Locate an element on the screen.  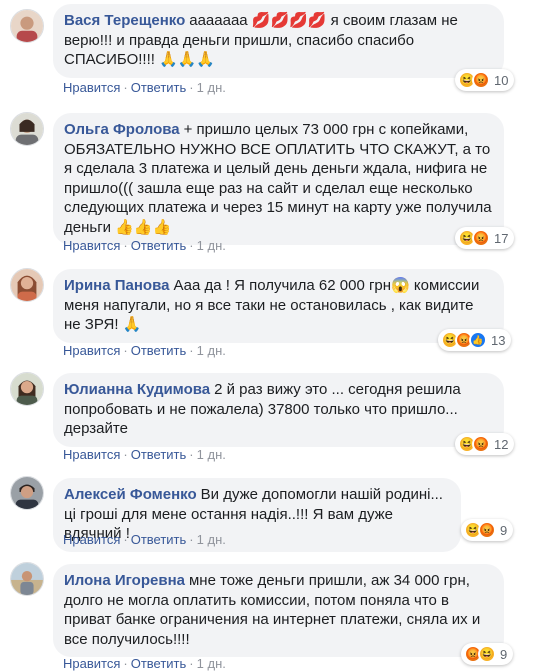
reaction-count: 17 is located at coordinates (501, 238).